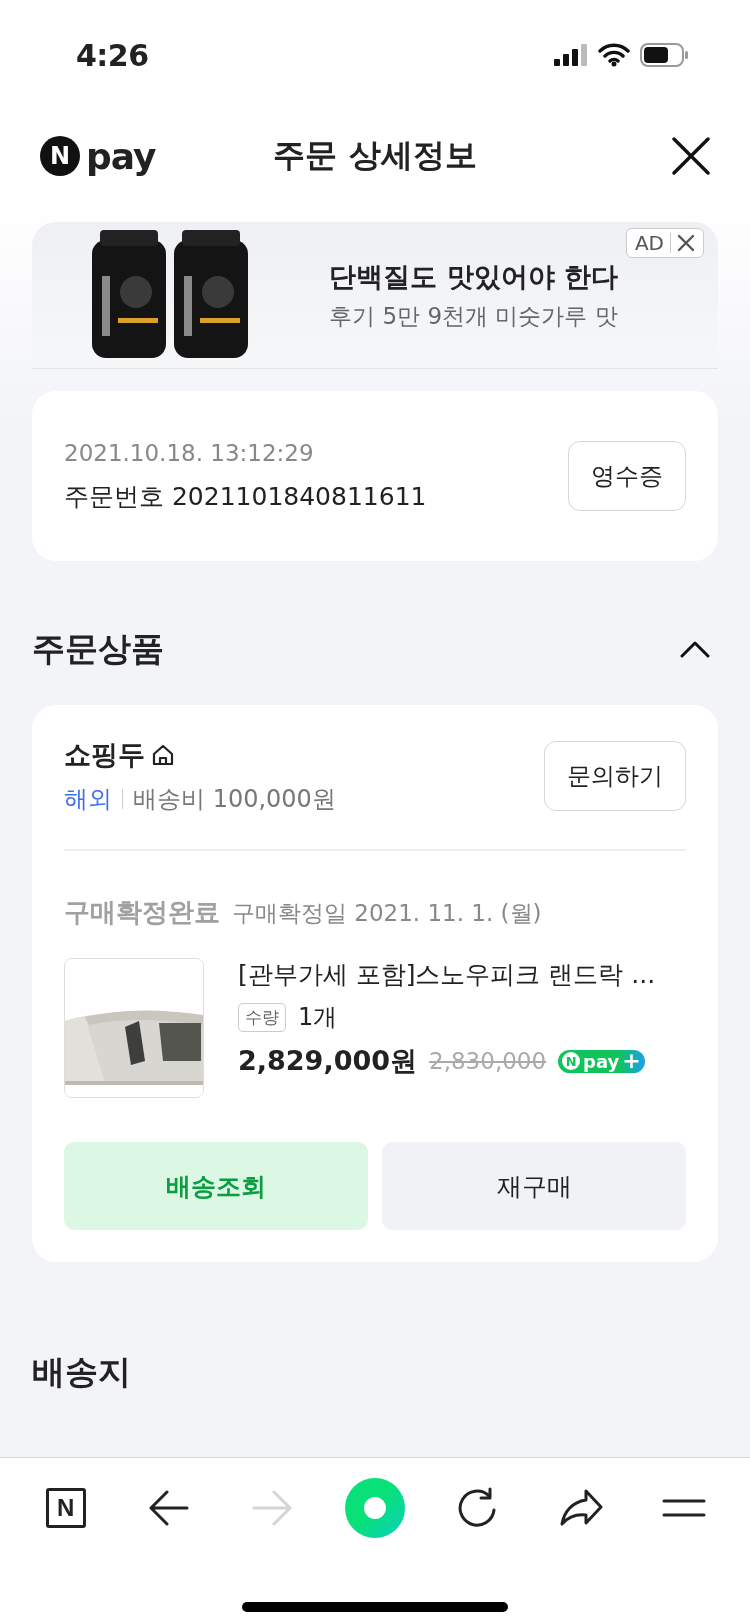  Describe the element at coordinates (88, 799) in the screenshot. I see `origin-label: 해외` at that location.